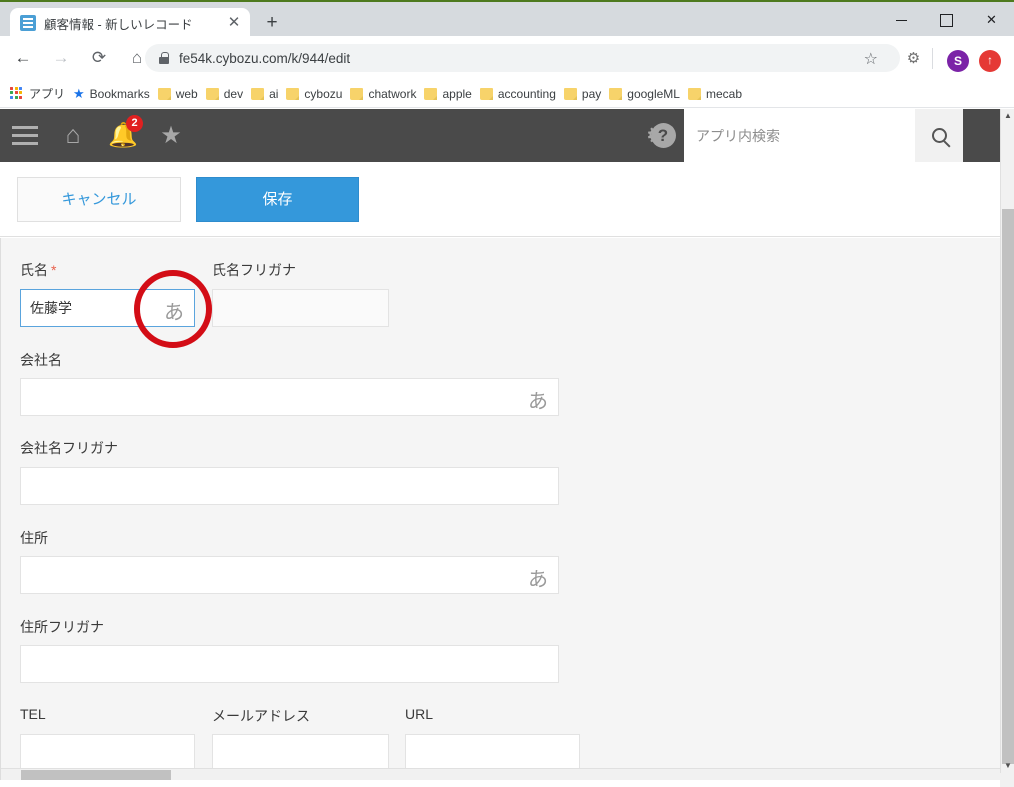 The height and width of the screenshot is (787, 1014). I want to click on help-icon: ?, so click(663, 135).